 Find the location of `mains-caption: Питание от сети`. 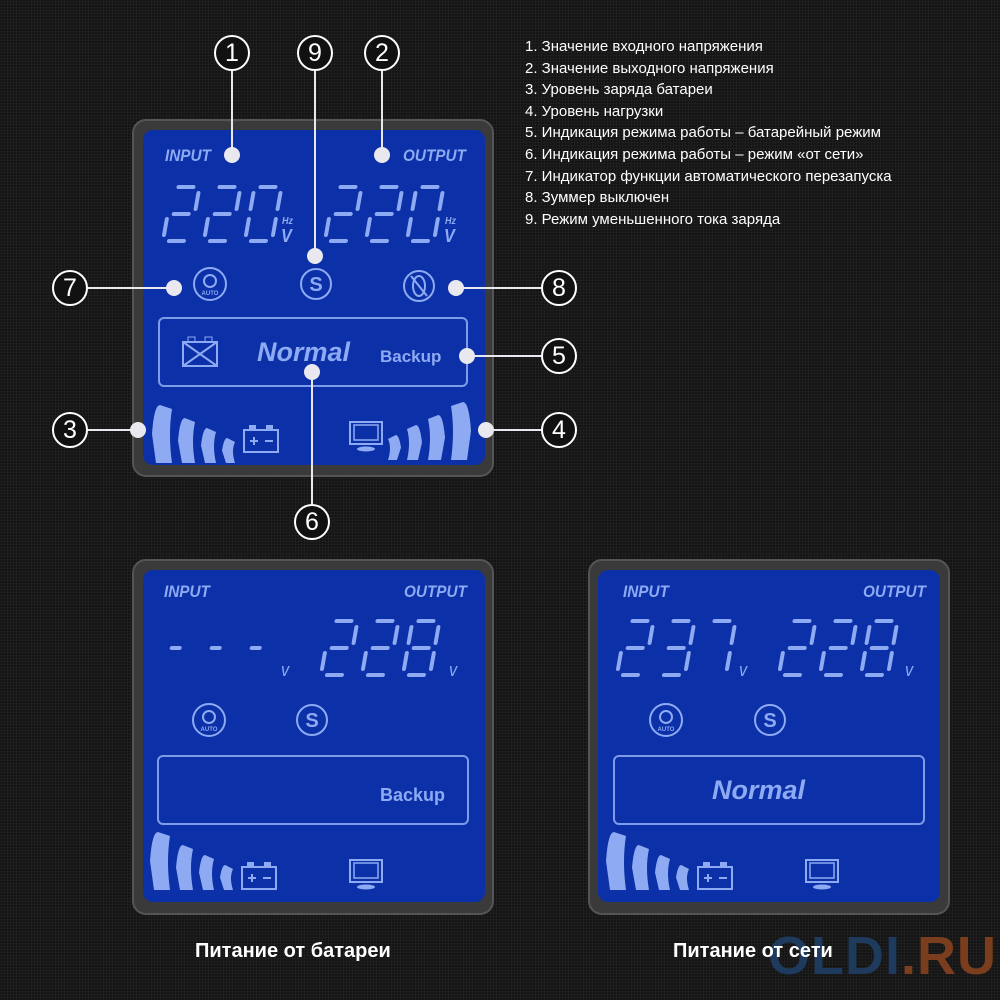

mains-caption: Питание от сети is located at coordinates (753, 951).